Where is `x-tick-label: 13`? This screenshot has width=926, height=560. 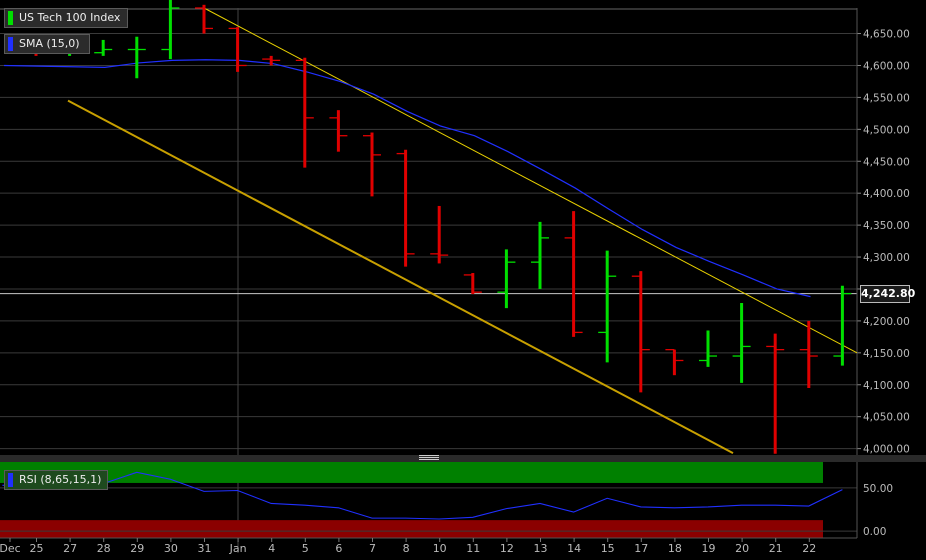
x-tick-label: 13 is located at coordinates (541, 548).